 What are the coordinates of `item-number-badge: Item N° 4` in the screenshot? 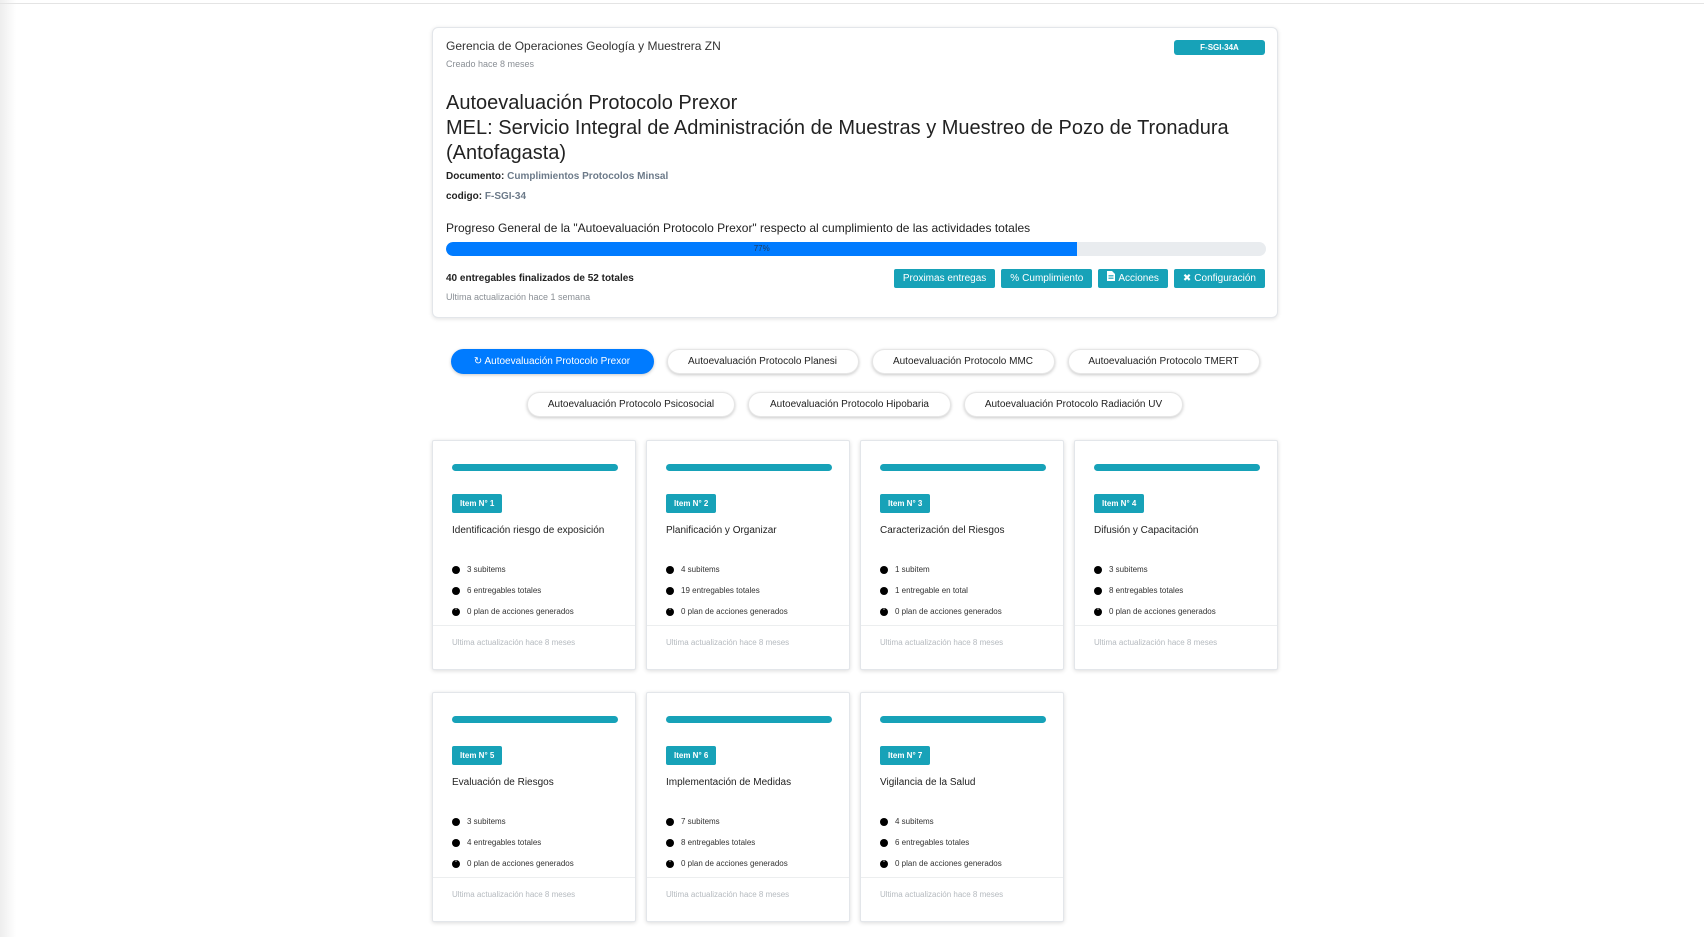 It's located at (1119, 503).